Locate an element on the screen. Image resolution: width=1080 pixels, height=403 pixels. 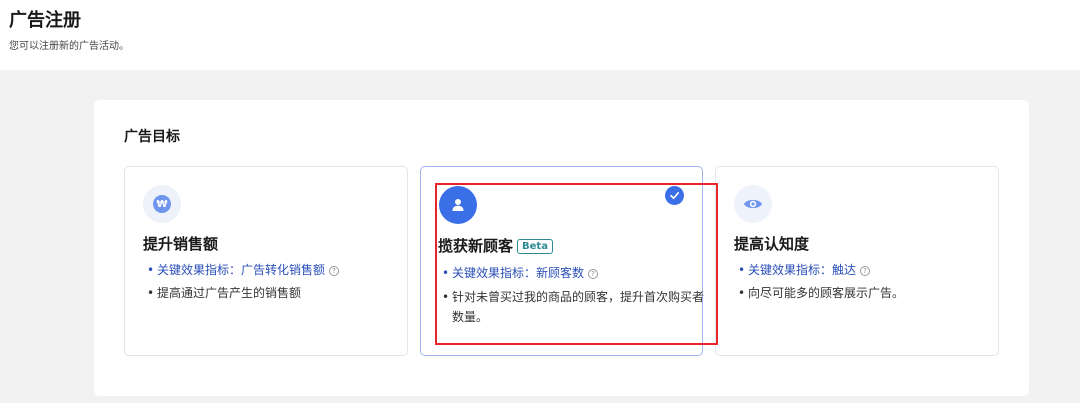
goal-card-metric: • 关键效果指标：新顾客数? is located at coordinates (520, 273).